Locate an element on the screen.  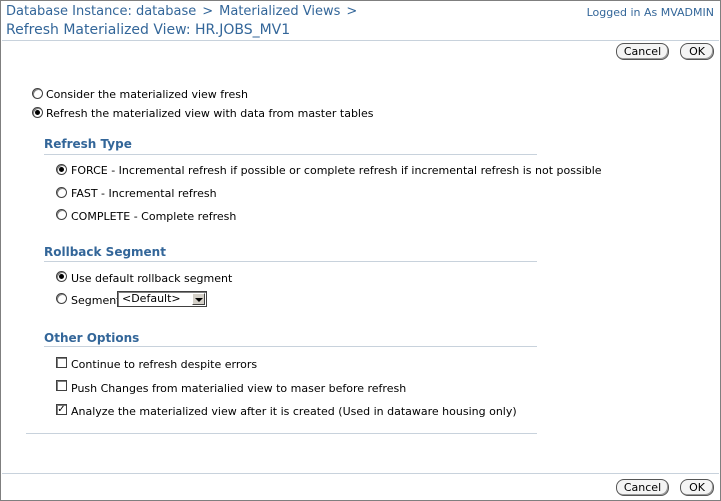
label-refresh-complete: COMPLETE - Complete refresh is located at coordinates (154, 216).